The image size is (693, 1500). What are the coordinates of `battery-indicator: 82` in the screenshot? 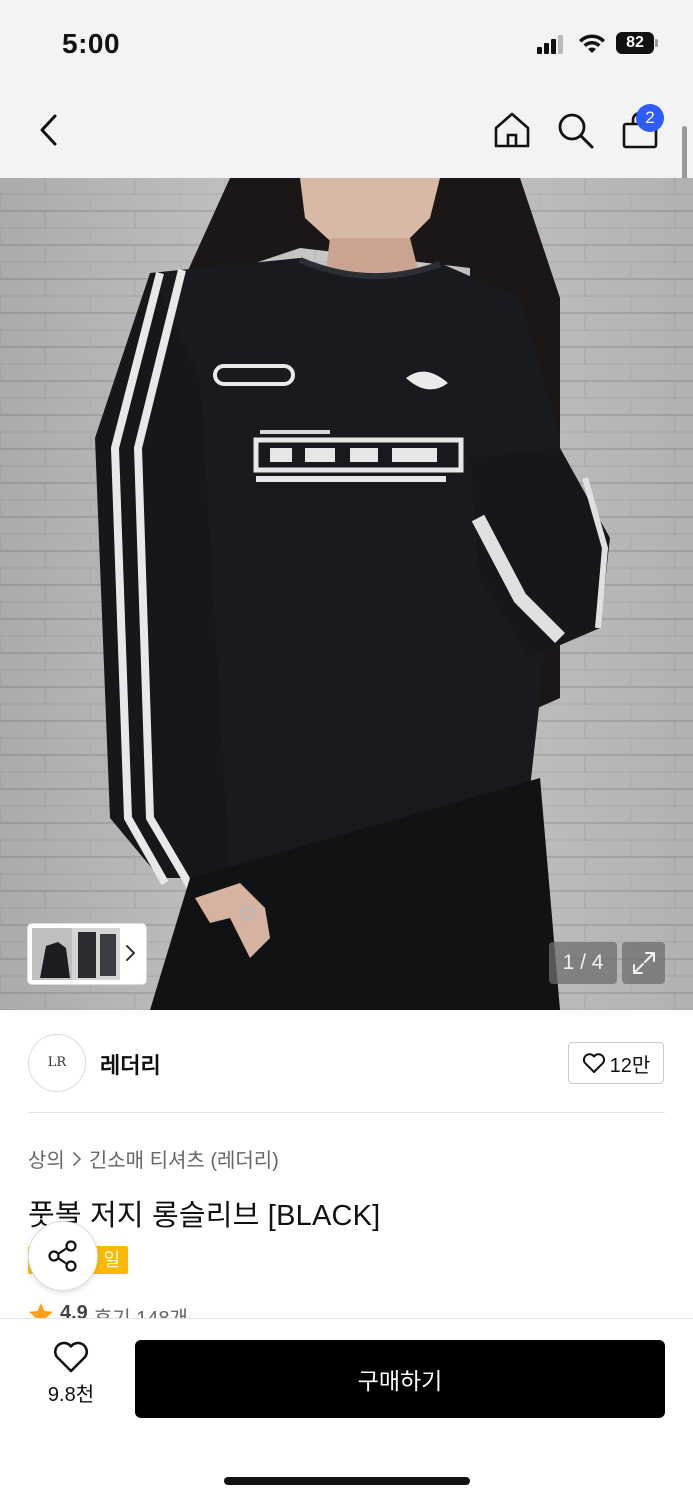 It's located at (638, 43).